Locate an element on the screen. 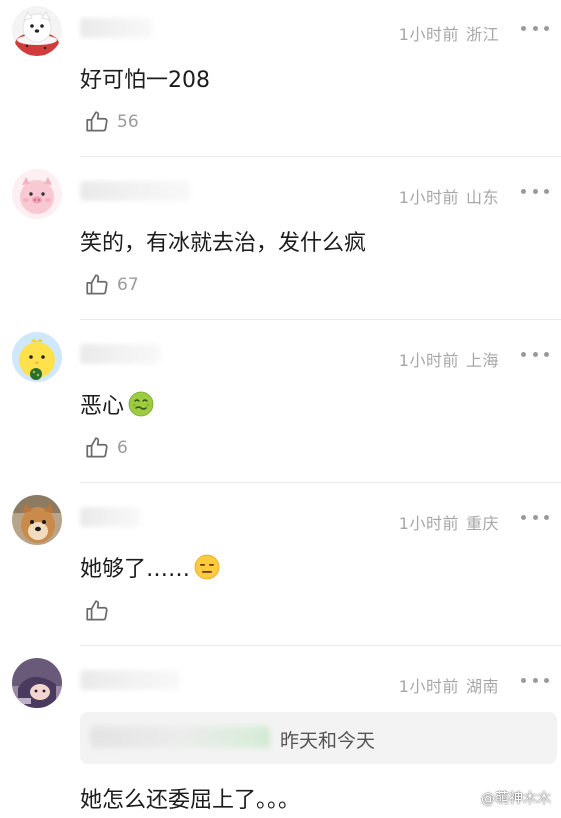  comment-text: 她怎么还委屈上了。。。 is located at coordinates (190, 800).